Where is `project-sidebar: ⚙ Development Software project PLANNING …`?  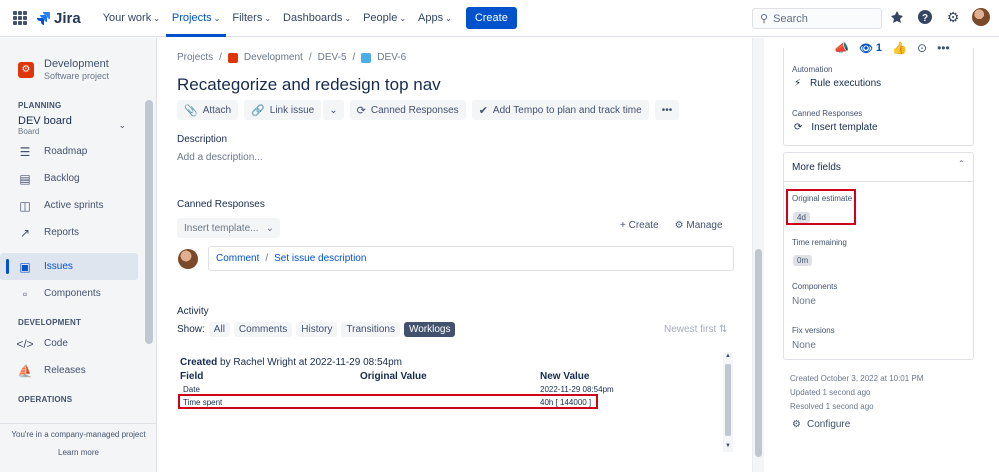 project-sidebar: ⚙ Development Software project PLANNING … is located at coordinates (78, 255).